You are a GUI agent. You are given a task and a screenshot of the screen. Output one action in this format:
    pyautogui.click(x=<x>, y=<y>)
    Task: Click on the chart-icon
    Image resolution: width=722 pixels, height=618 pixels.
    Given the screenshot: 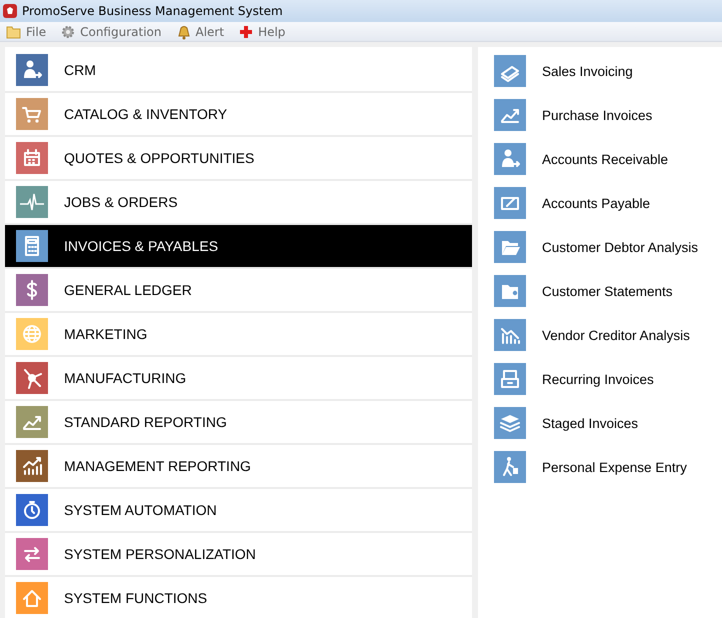 What is the action you would take?
    pyautogui.click(x=510, y=115)
    